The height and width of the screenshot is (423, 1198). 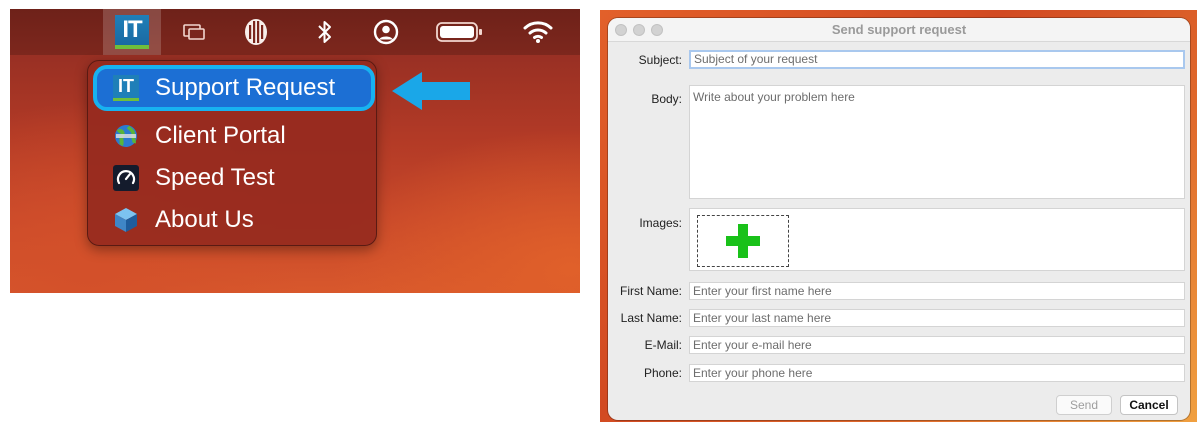 What do you see at coordinates (325, 32) in the screenshot?
I see `bluetooth-icon` at bounding box center [325, 32].